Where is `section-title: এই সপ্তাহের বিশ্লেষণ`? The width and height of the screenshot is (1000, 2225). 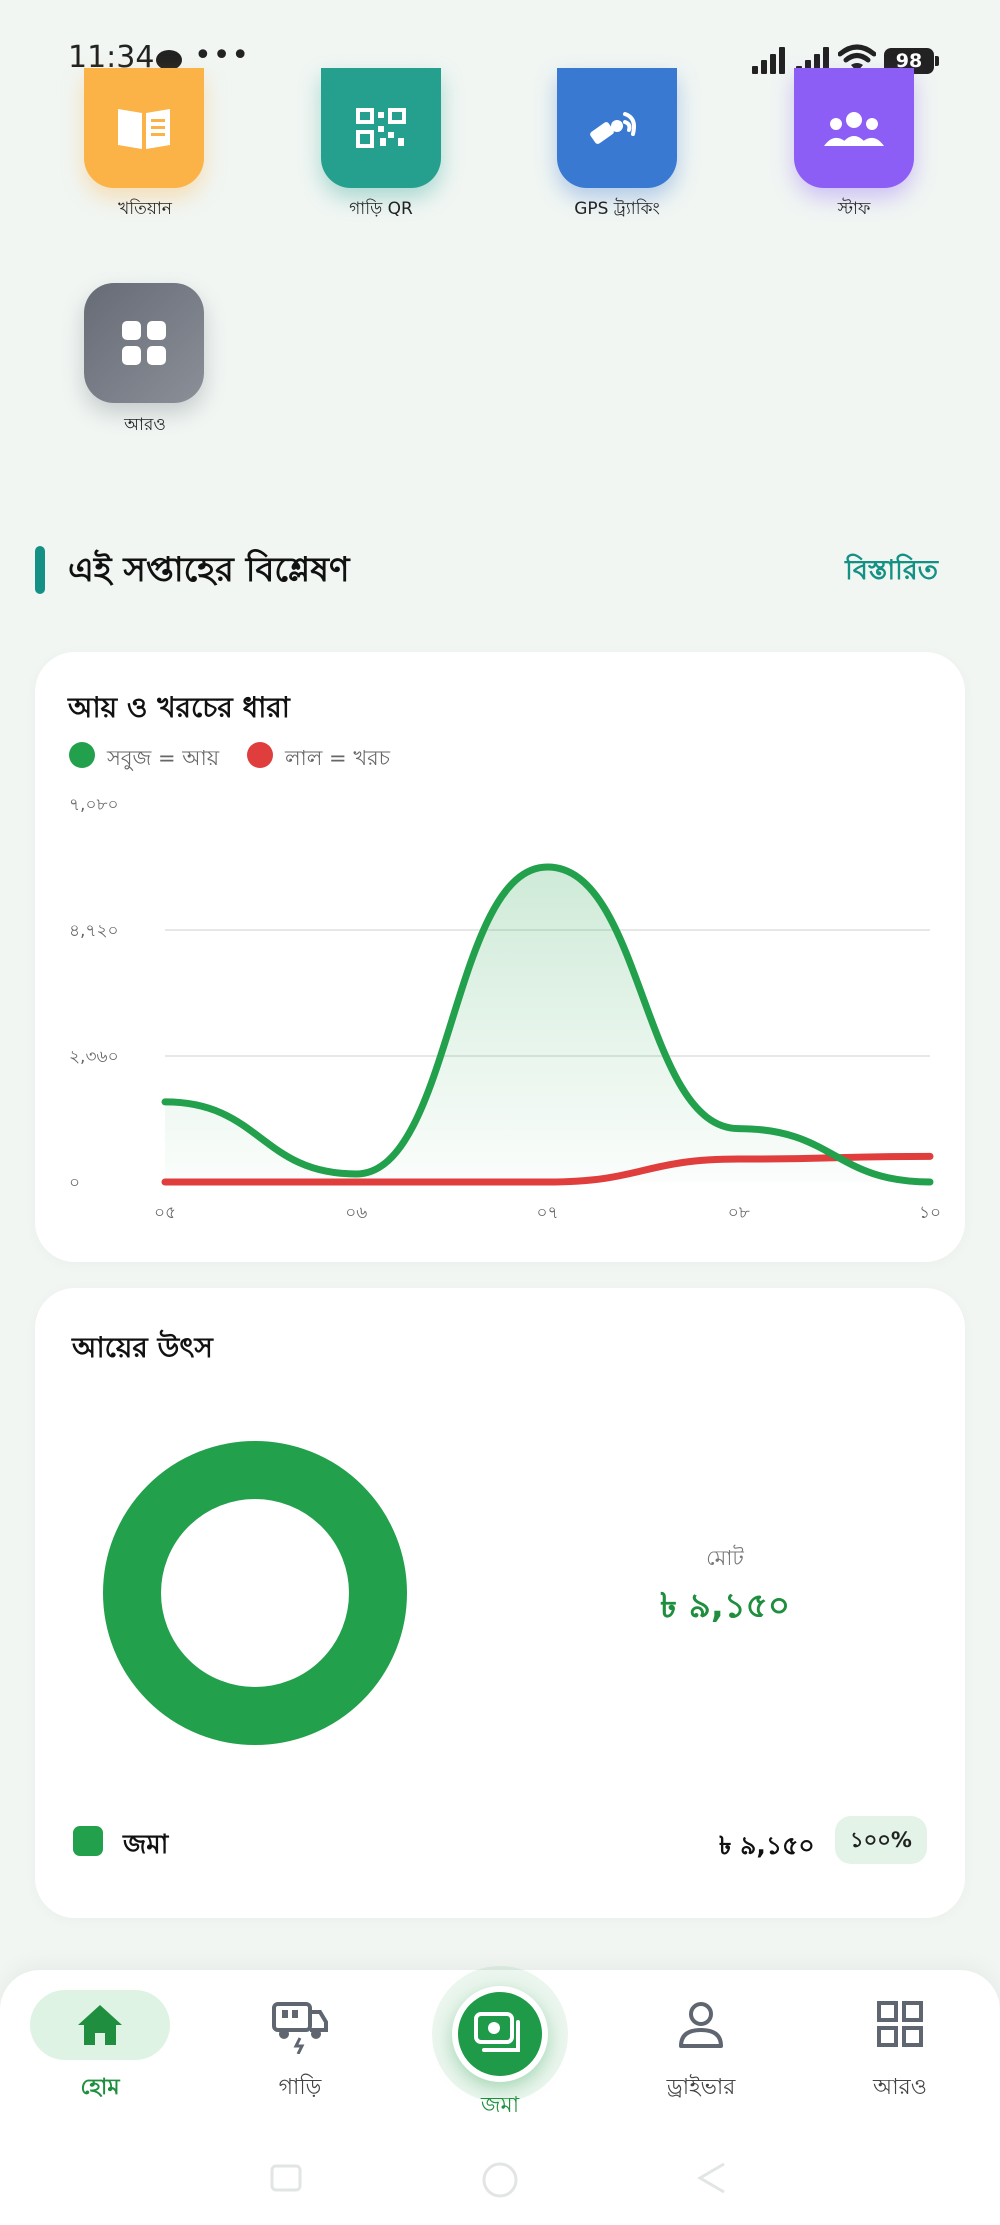
section-title: এই সপ্তাহের বিশ্লেষণ is located at coordinates (209, 570).